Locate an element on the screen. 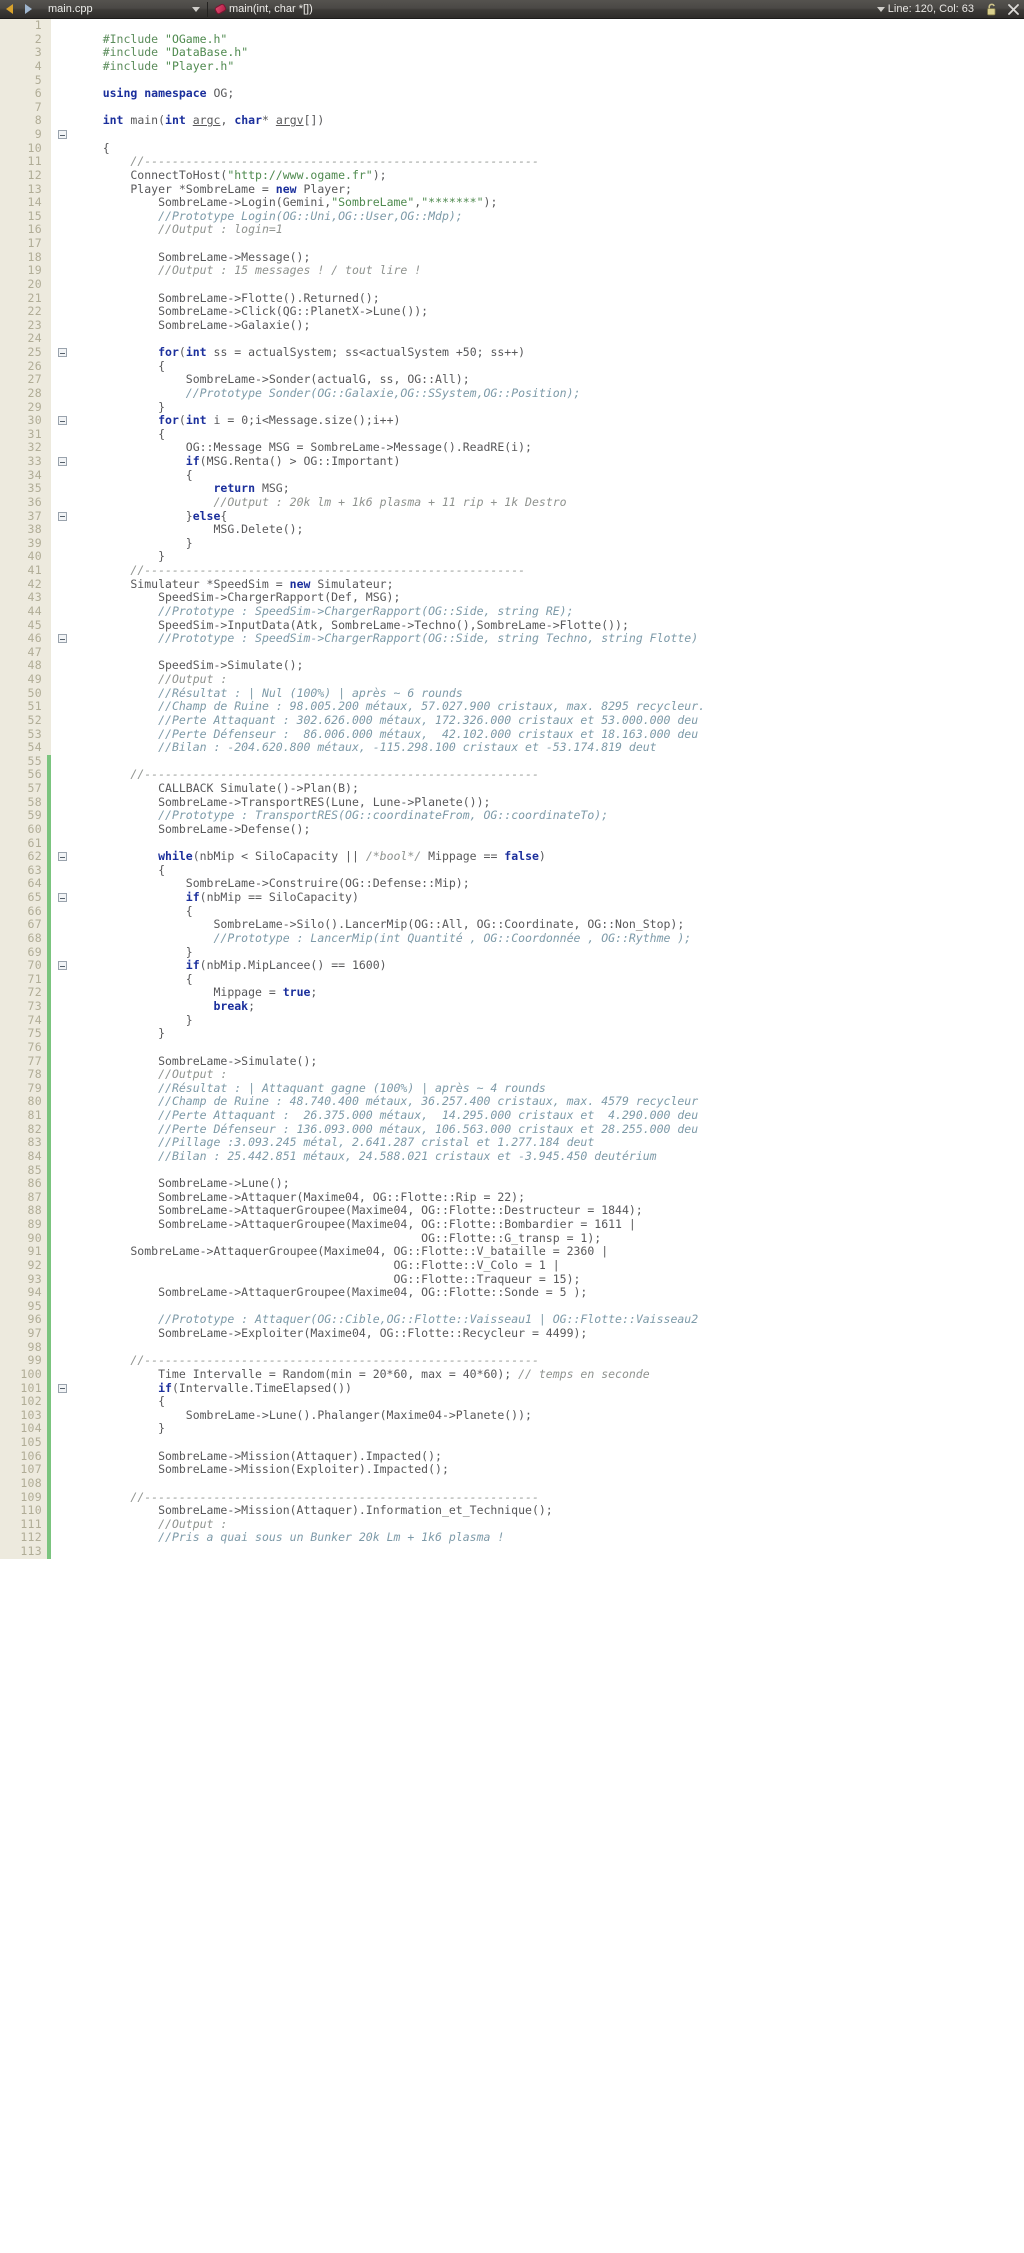 This screenshot has height=2253, width=1024. code-line: 40 } is located at coordinates (512, 557).